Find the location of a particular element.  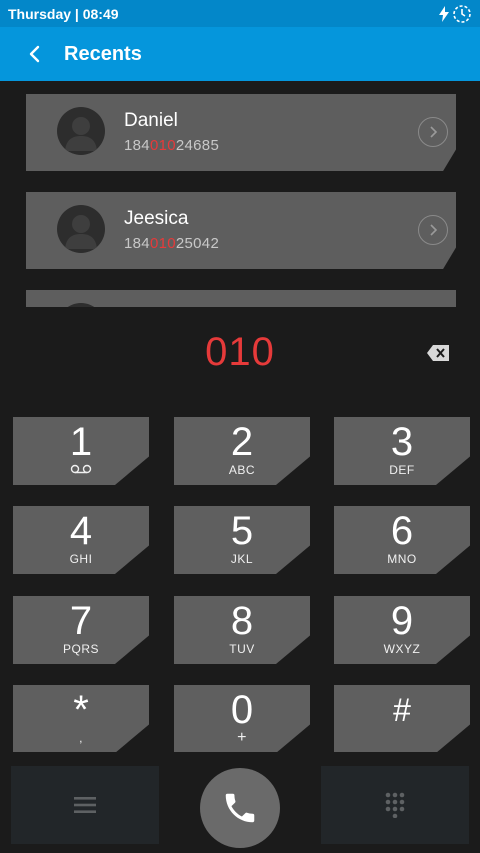

key-digit: * is located at coordinates (81, 710).